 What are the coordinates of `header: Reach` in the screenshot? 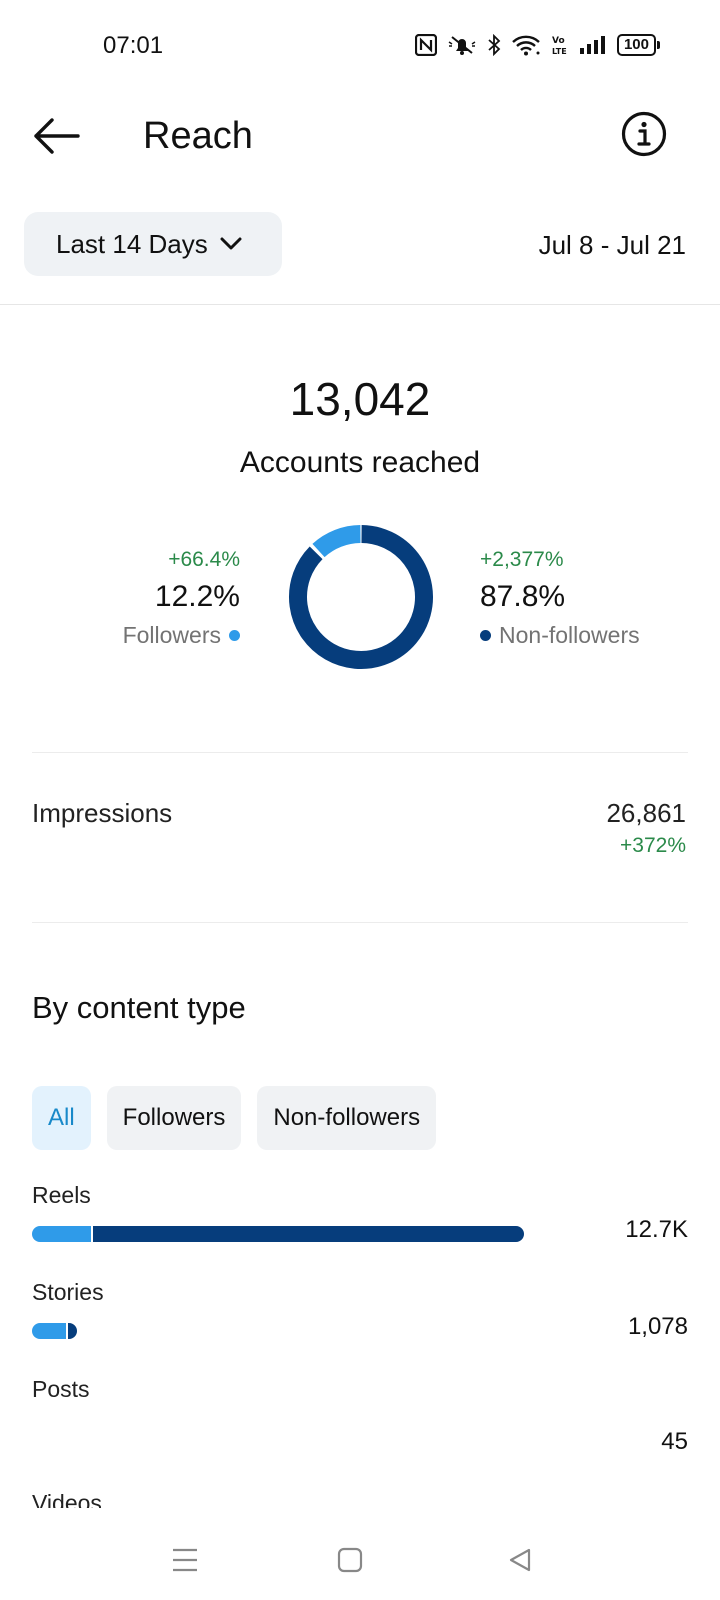 It's located at (360, 136).